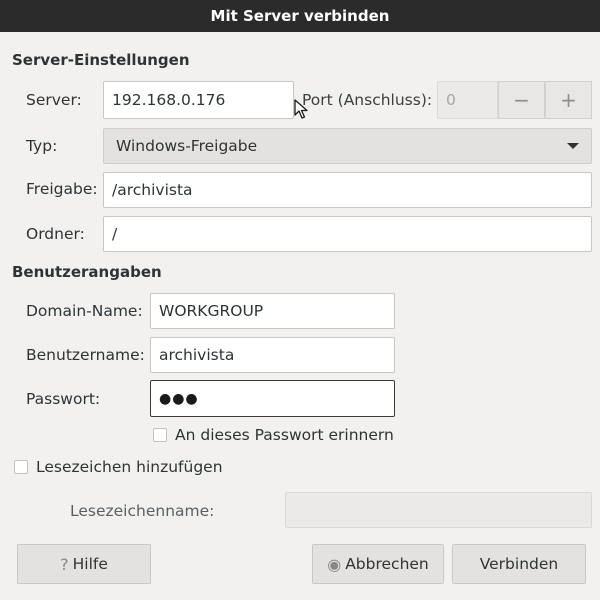 The width and height of the screenshot is (600, 600). I want to click on cancel-button: ◉ Abbrechen, so click(378, 564).